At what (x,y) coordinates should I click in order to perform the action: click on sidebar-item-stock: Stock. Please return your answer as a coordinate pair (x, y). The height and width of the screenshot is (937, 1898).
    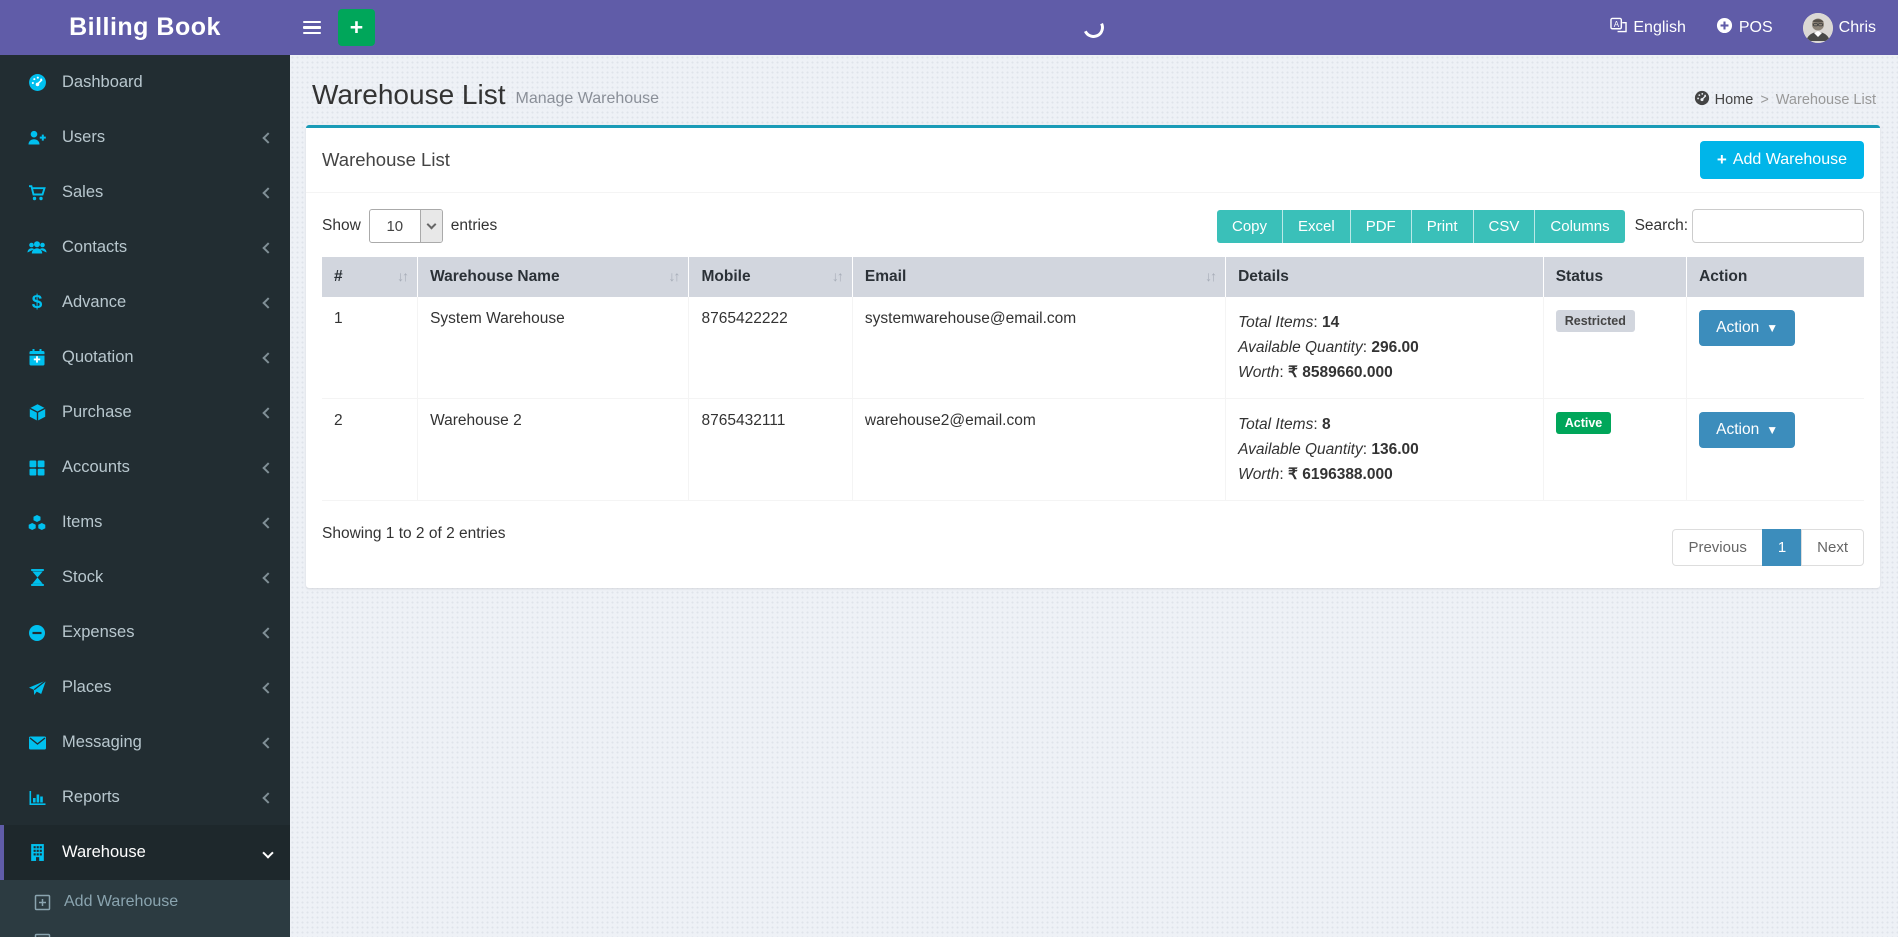
    Looking at the image, I should click on (145, 577).